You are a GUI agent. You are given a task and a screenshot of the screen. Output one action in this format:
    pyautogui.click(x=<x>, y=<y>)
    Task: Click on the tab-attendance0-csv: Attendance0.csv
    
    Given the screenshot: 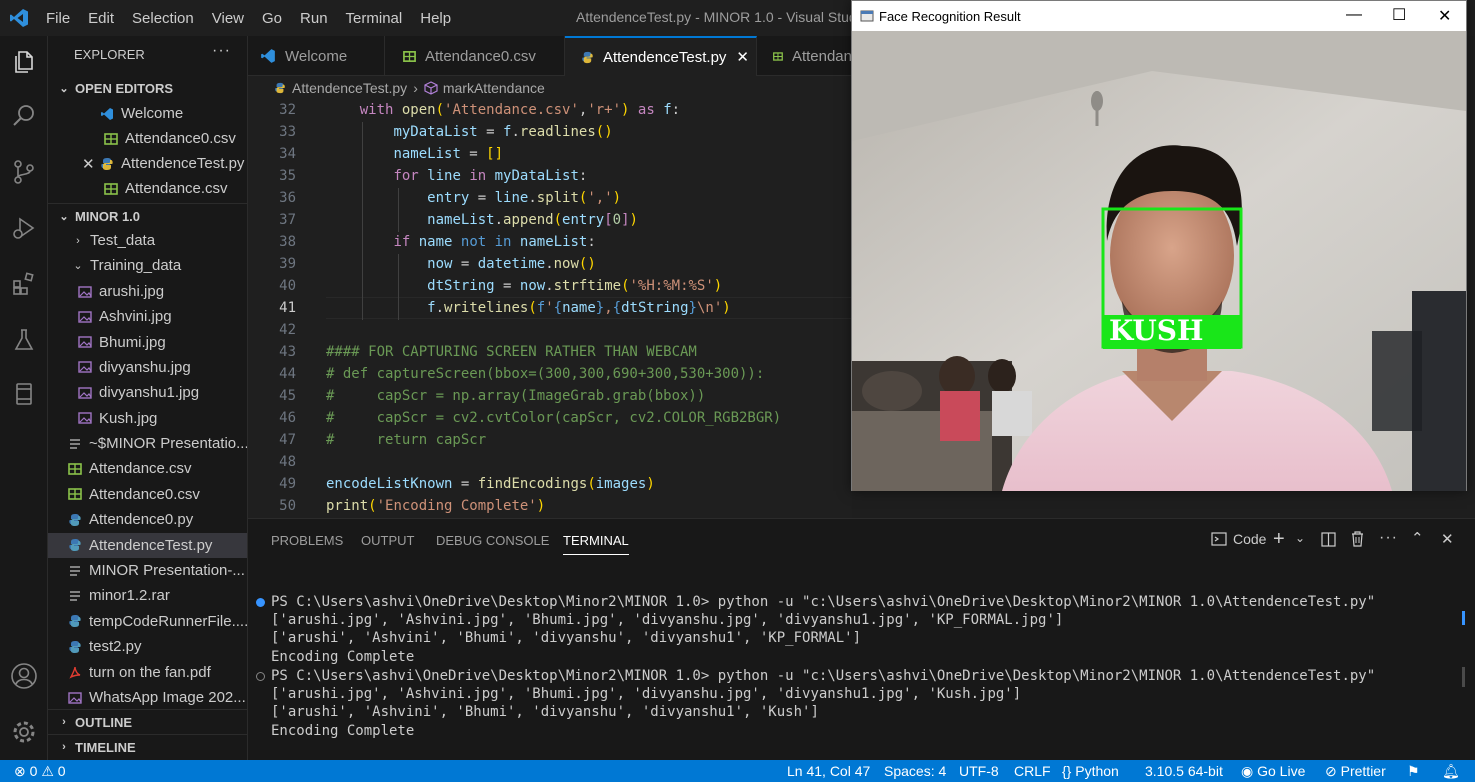 What is the action you would take?
    pyautogui.click(x=475, y=56)
    